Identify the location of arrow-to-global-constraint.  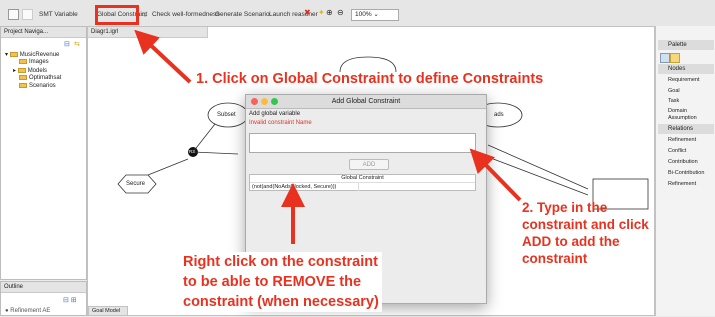
(163, 56).